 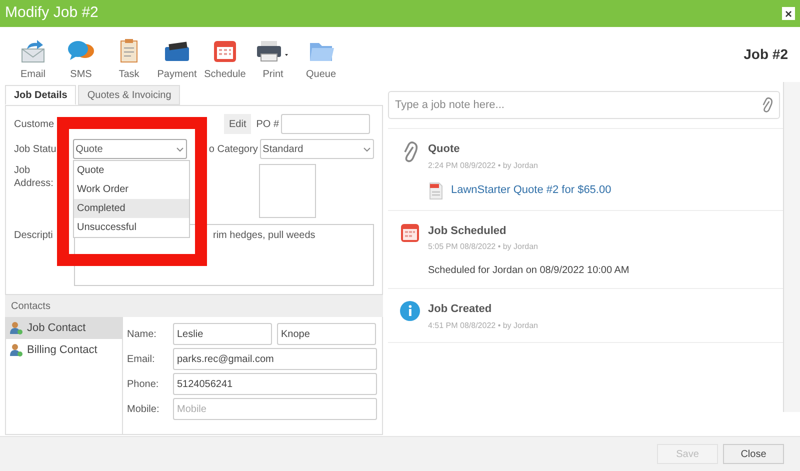 I want to click on field-label: PO #, so click(x=268, y=125).